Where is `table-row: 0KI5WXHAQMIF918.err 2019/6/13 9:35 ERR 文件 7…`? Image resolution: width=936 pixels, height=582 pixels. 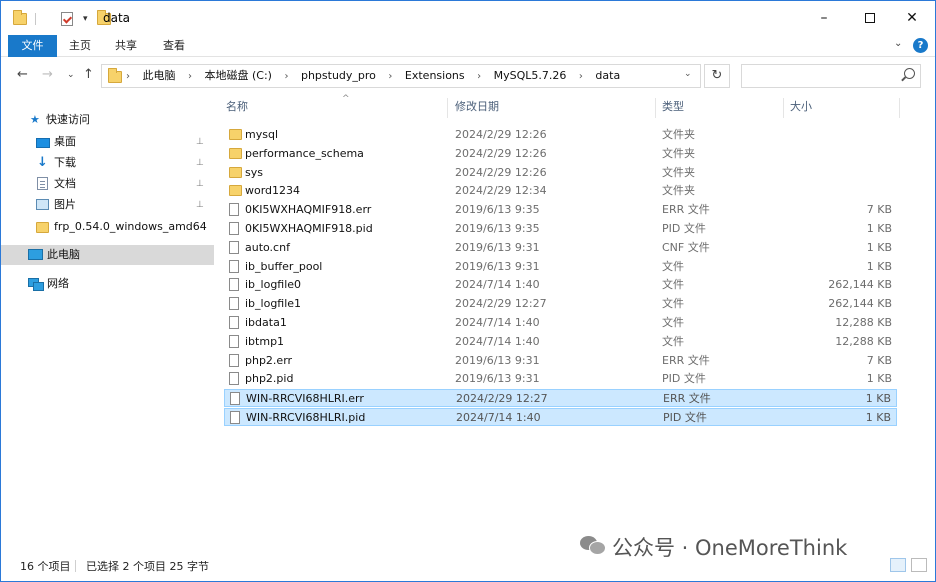
table-row: 0KI5WXHAQMIF918.err 2019/6/13 9:35 ERR 文件 7… is located at coordinates (560, 210).